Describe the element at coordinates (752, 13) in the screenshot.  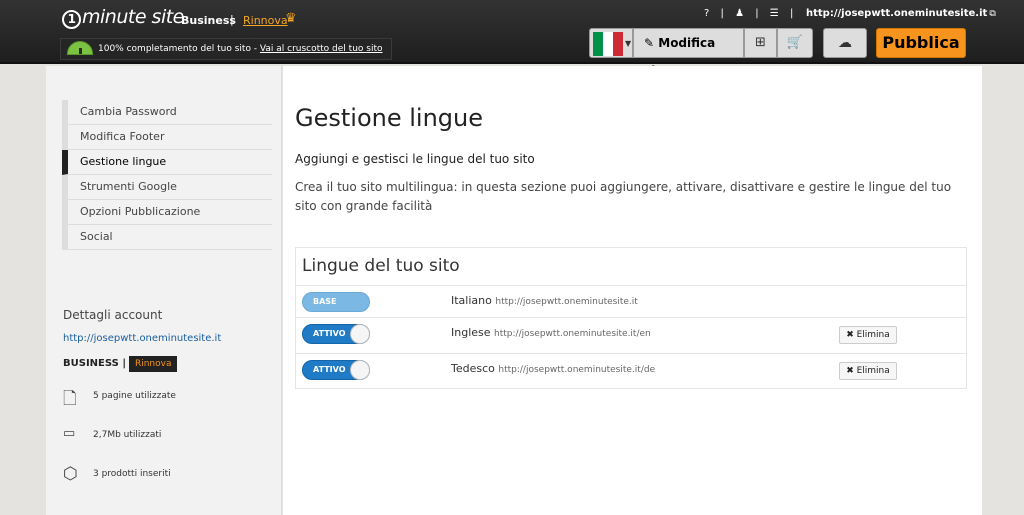
I see `top-icons: ? | ♟ | ☰ |` at that location.